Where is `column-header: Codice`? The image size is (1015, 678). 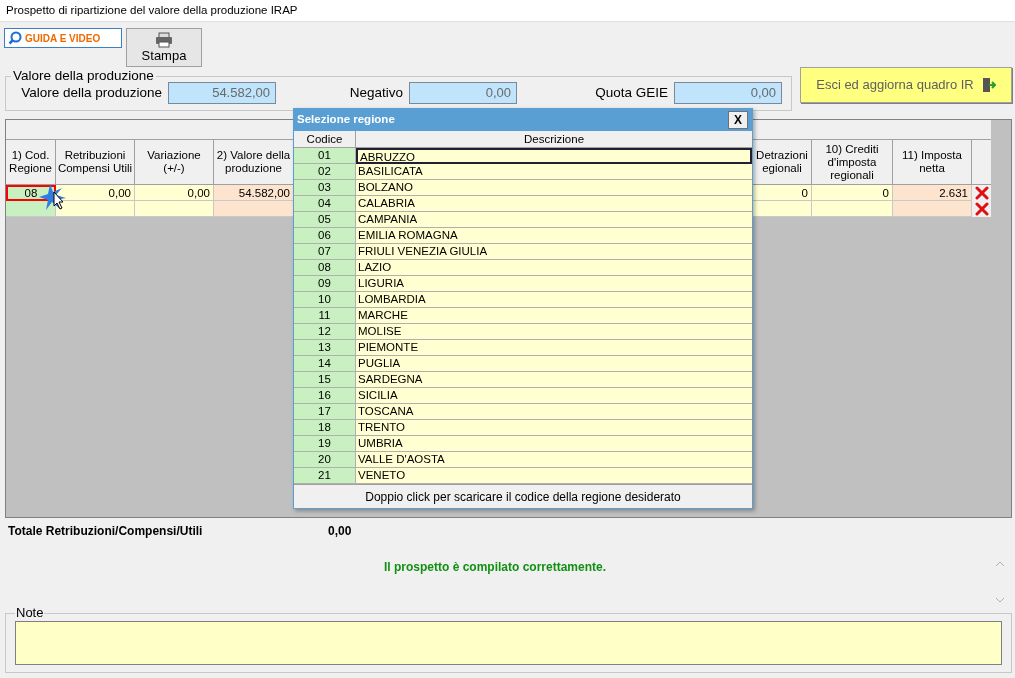
column-header: Codice is located at coordinates (325, 139).